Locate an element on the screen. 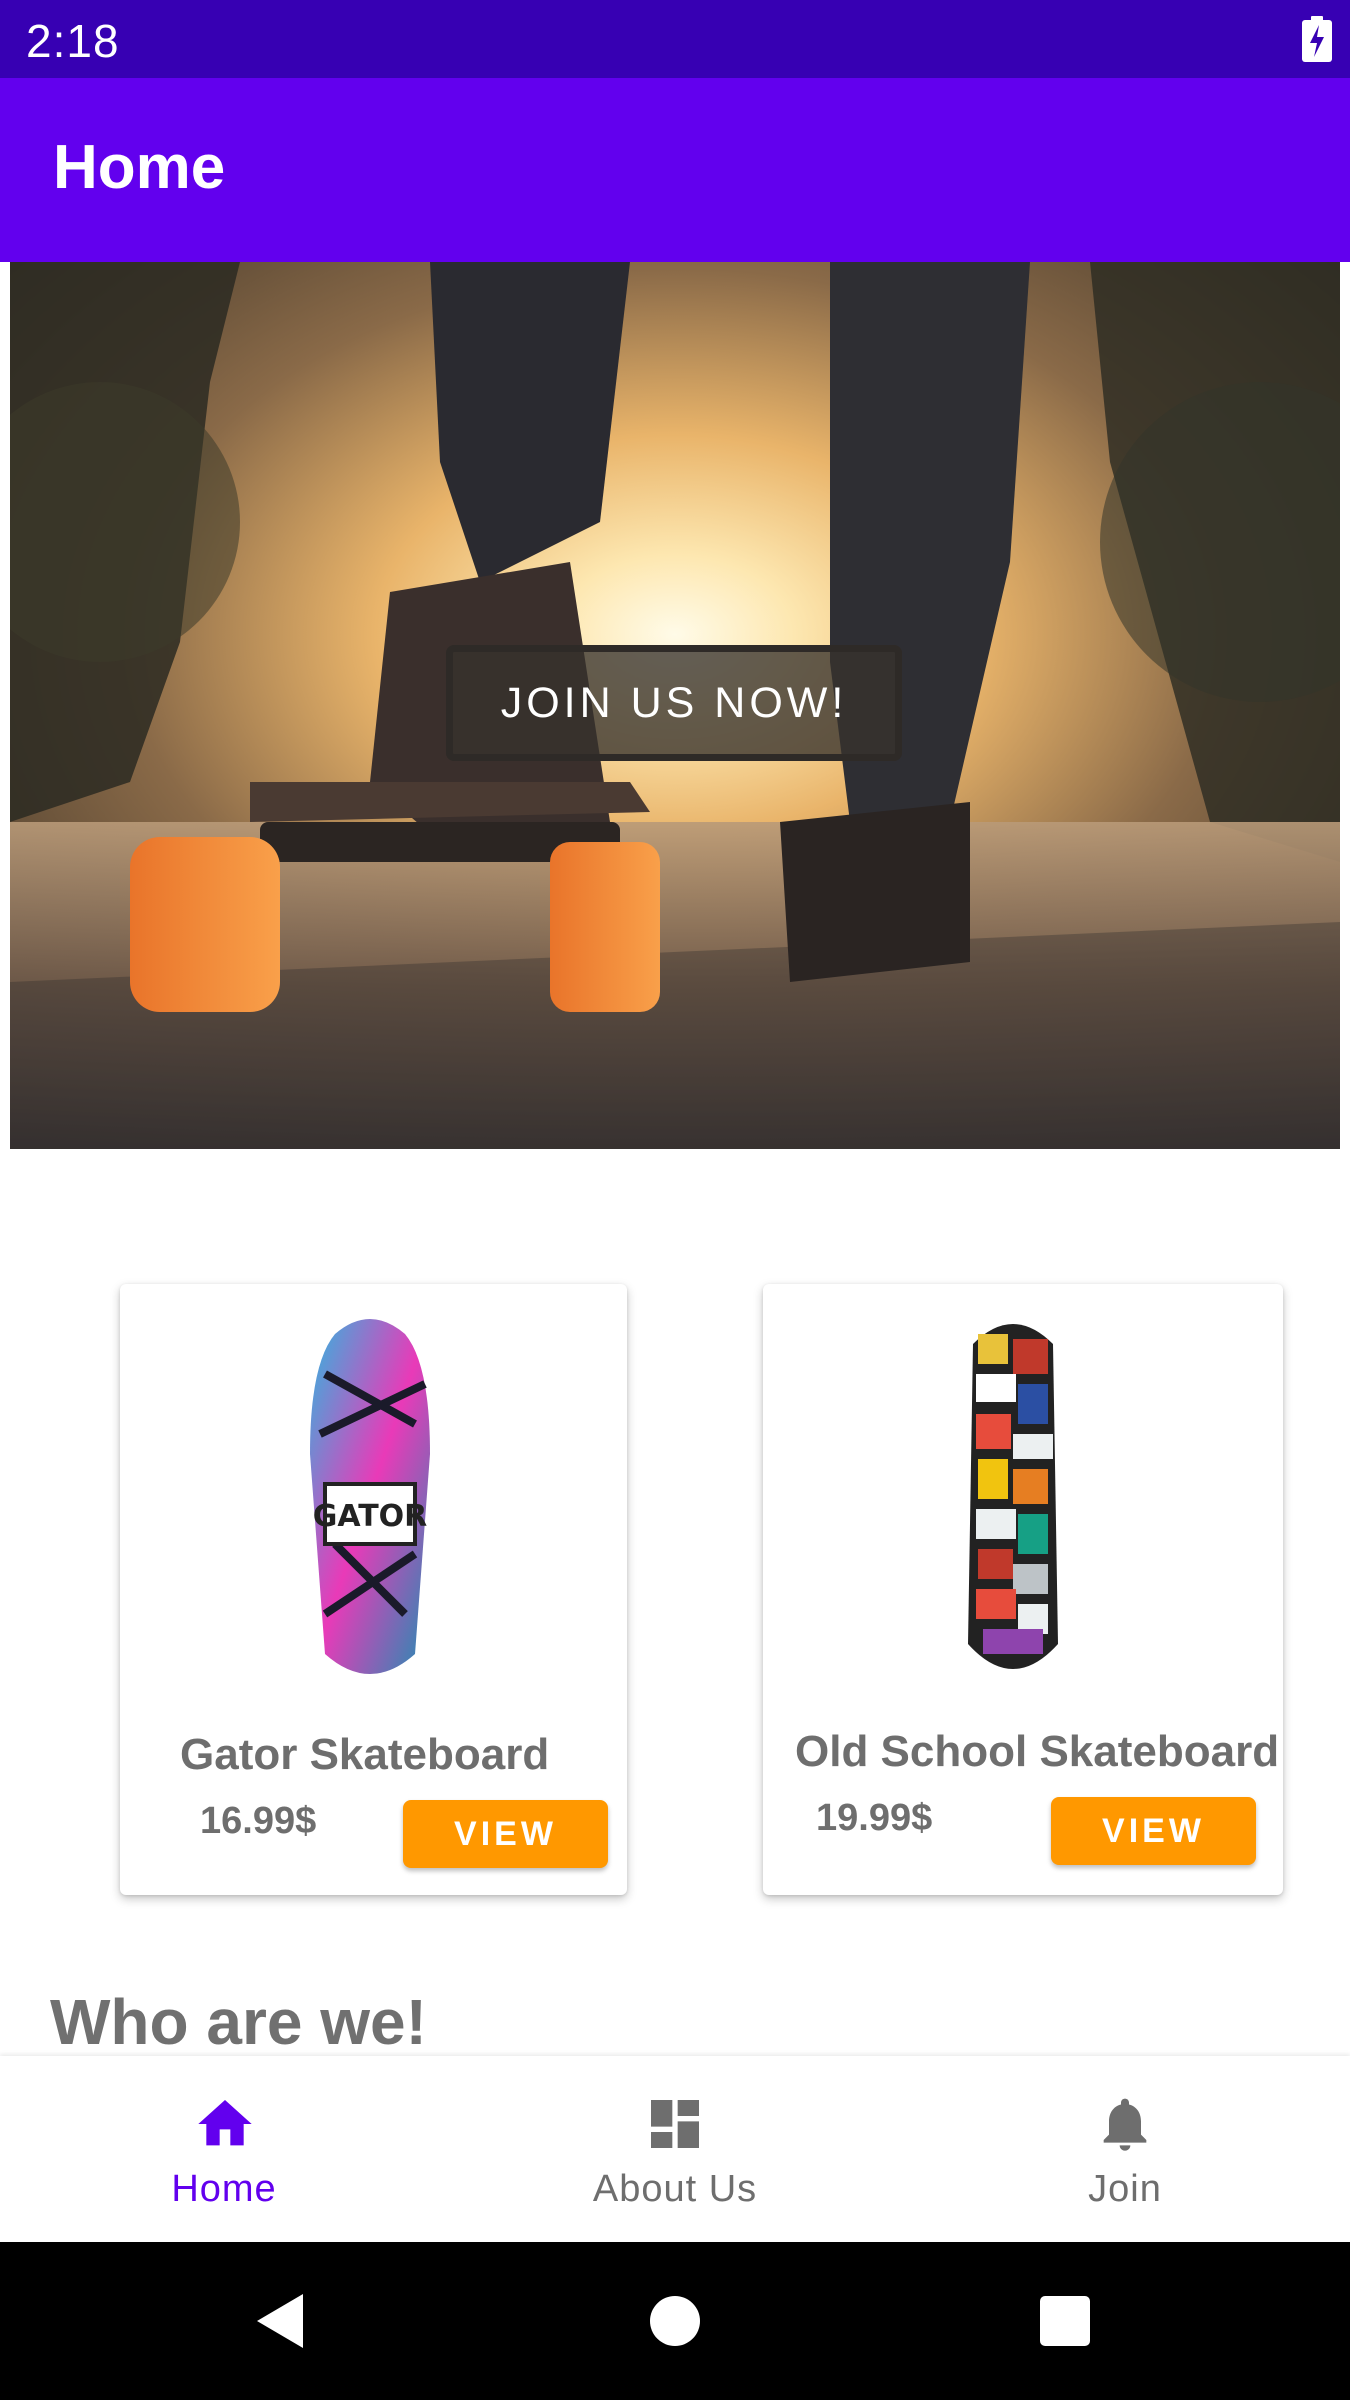 The height and width of the screenshot is (2400, 1350). battery-charging-icon is located at coordinates (1317, 39).